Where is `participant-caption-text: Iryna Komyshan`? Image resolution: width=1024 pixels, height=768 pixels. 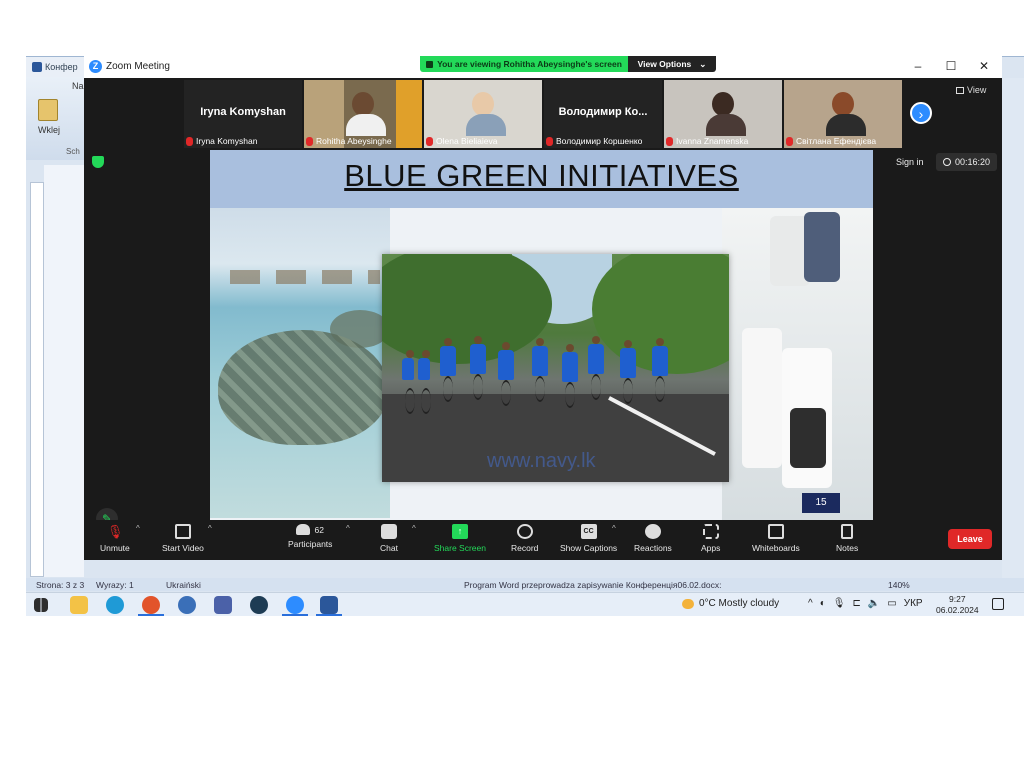 participant-caption-text: Iryna Komyshan is located at coordinates (227, 141).